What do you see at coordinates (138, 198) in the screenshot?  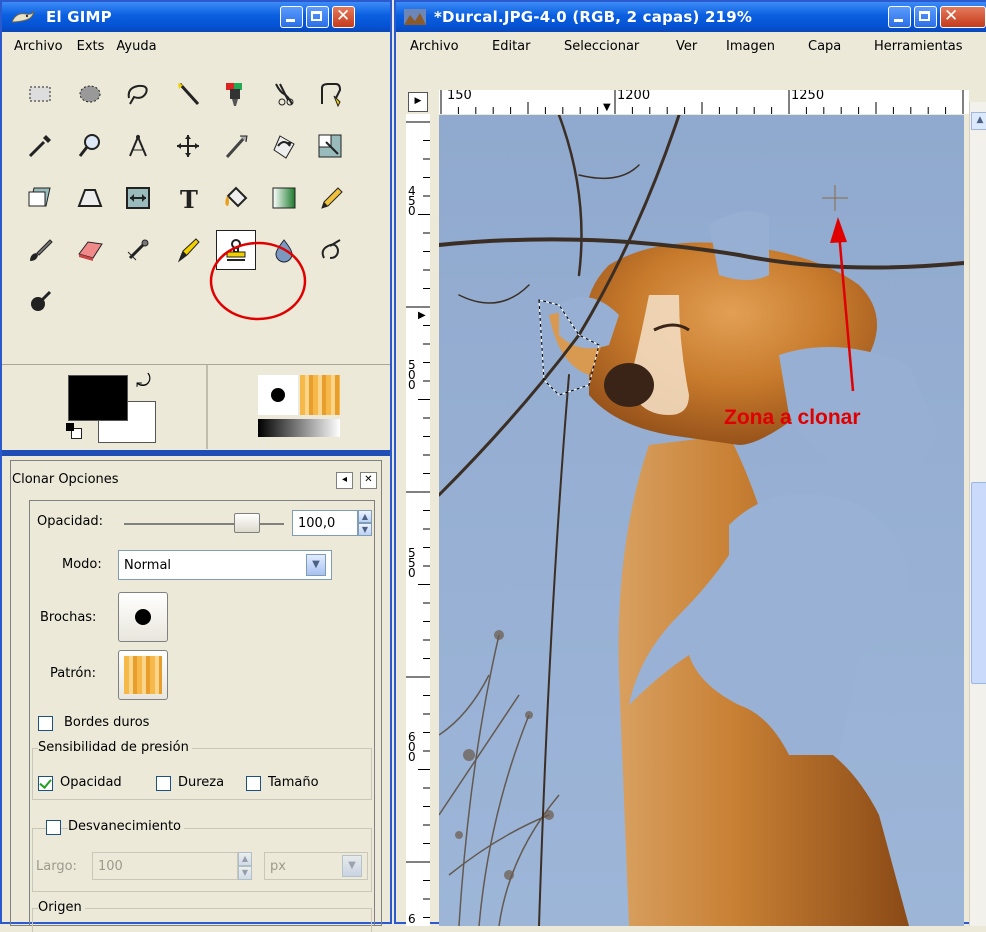 I see `flip-icon` at bounding box center [138, 198].